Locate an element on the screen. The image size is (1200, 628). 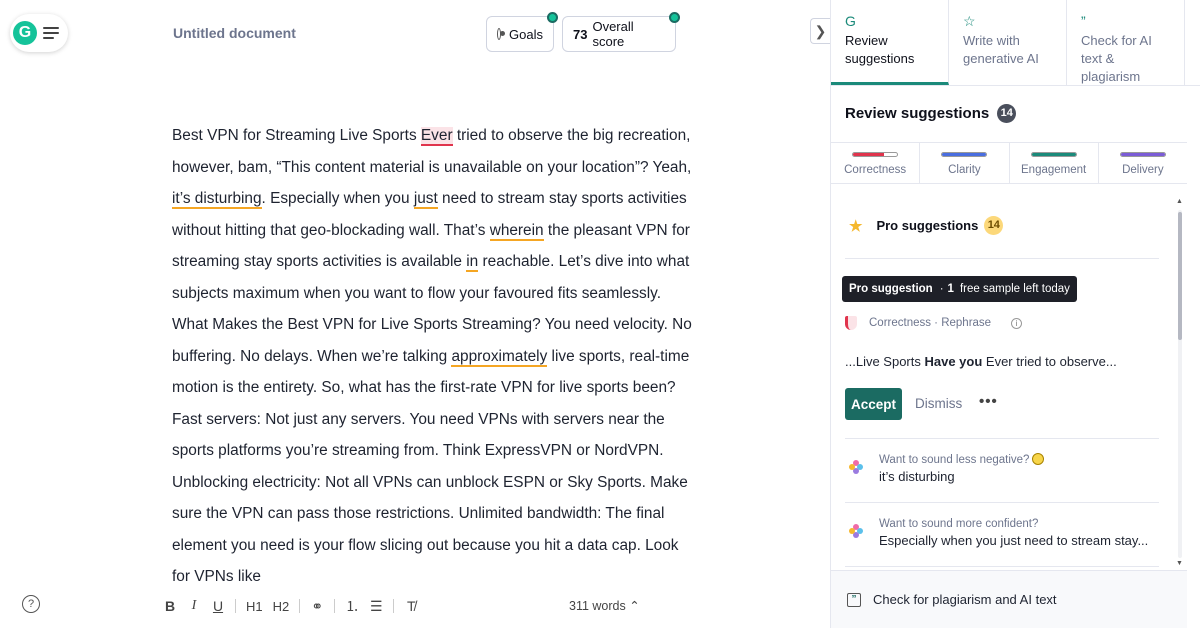
scroll-up-icon: ▲ is located at coordinates (1179, 201).